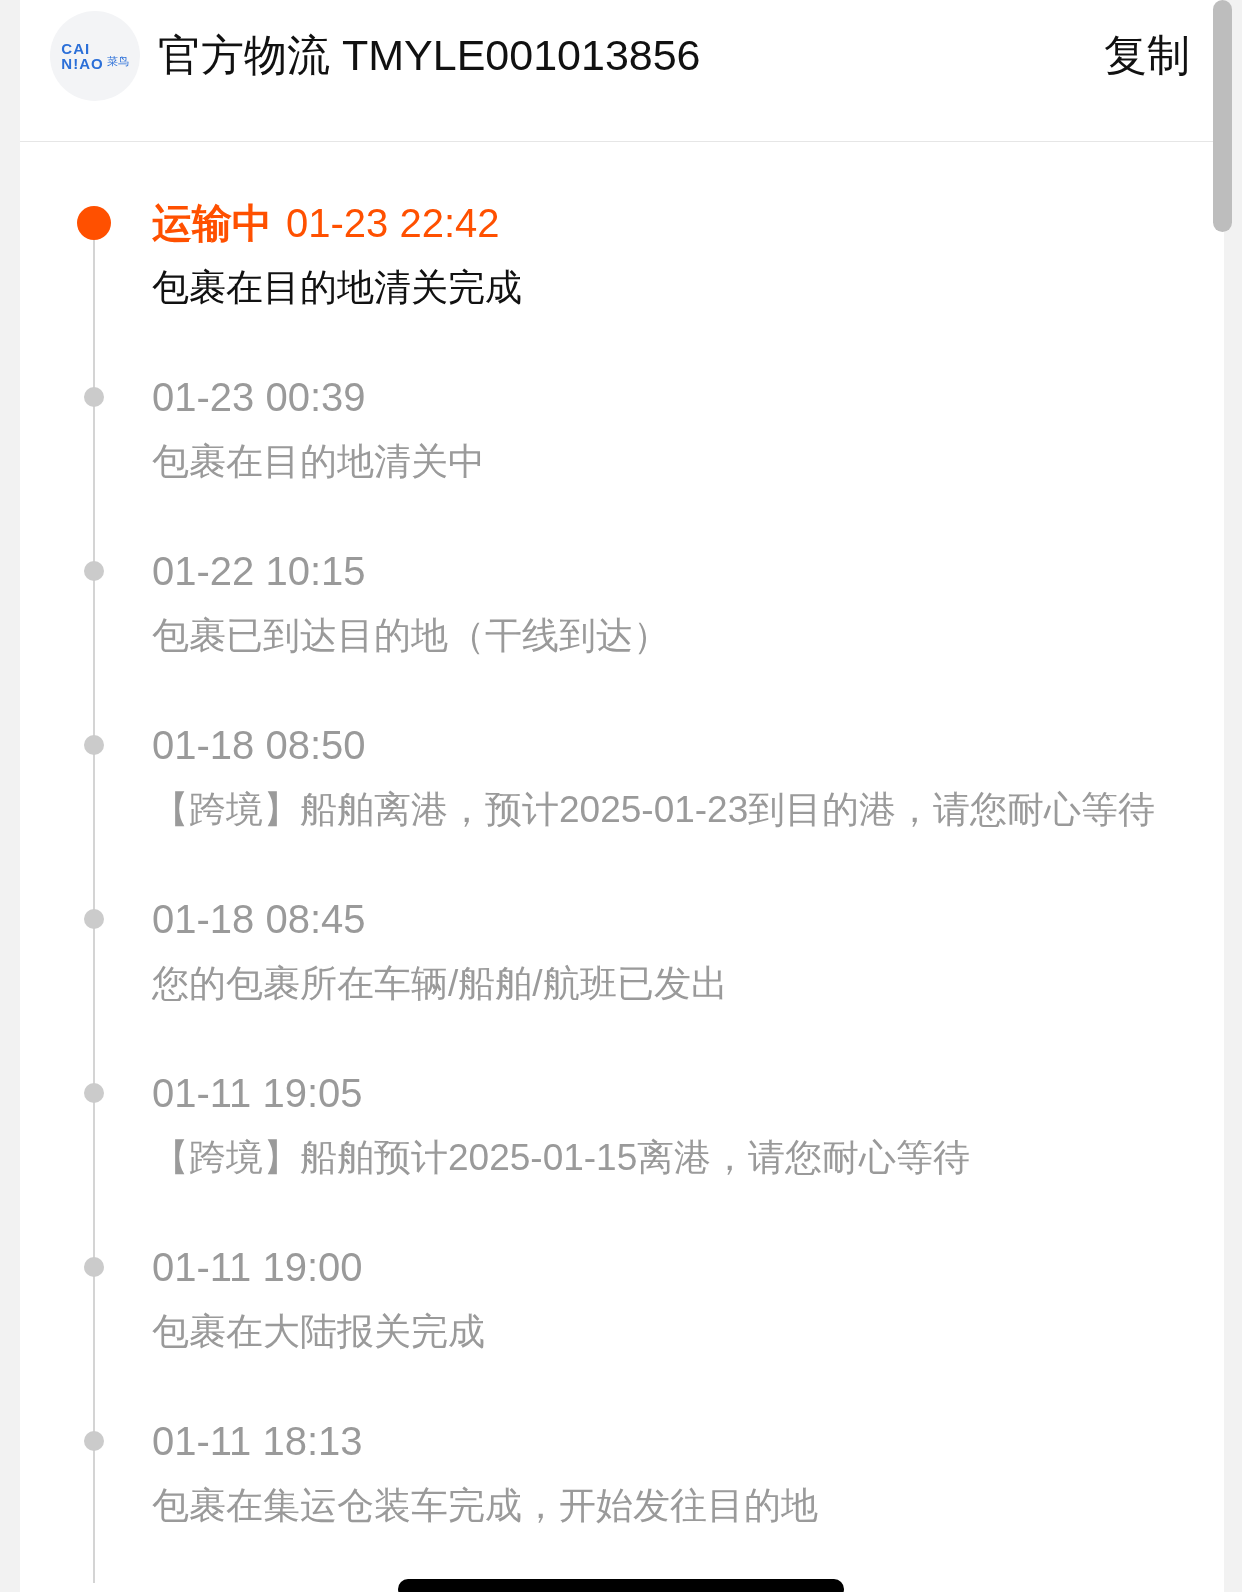 The height and width of the screenshot is (1592, 1242). I want to click on event-description: 【跨境】船舶离港，预计2025-01-23到目的港，请您耐心等待, so click(654, 810).